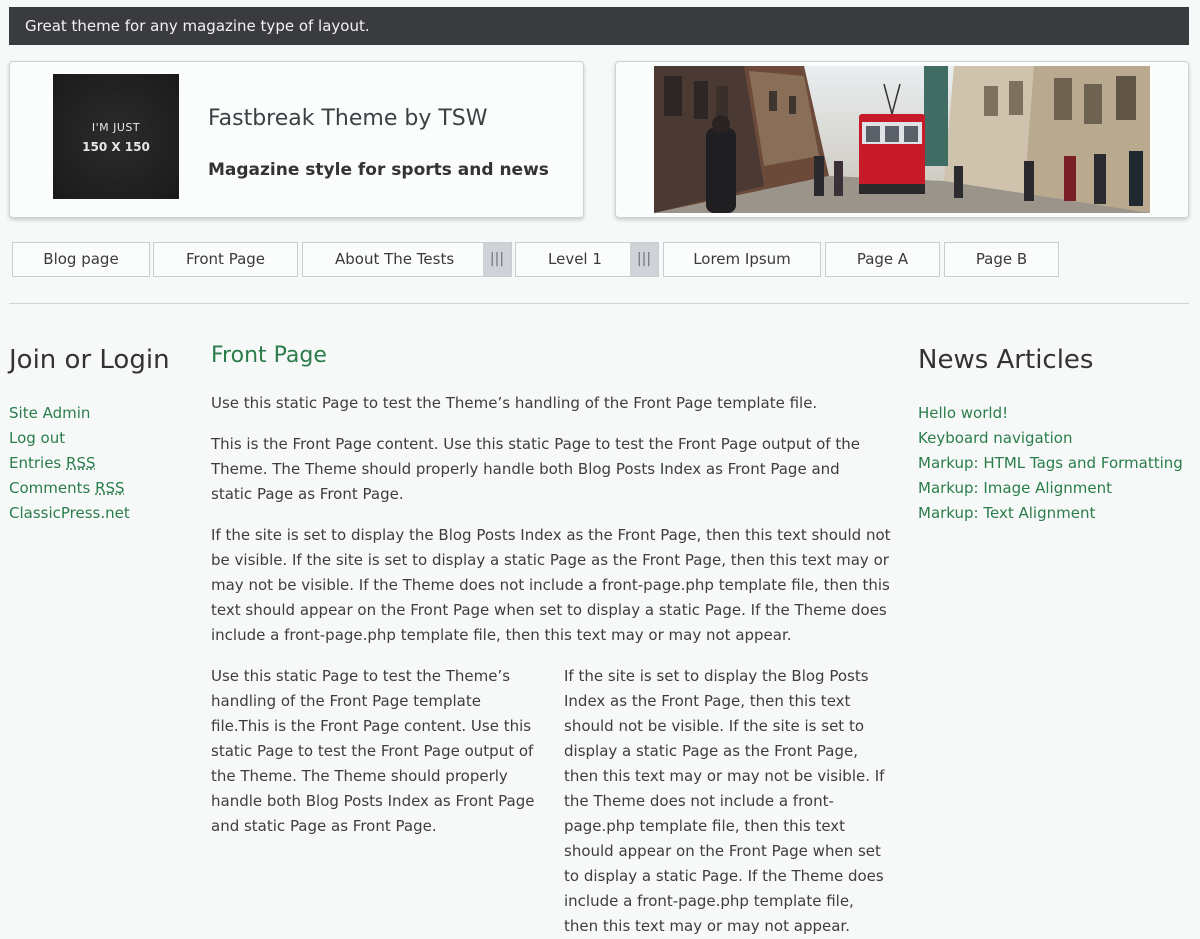 The height and width of the screenshot is (939, 1200). I want to click on nav-item-label: About The Tests, so click(395, 259).